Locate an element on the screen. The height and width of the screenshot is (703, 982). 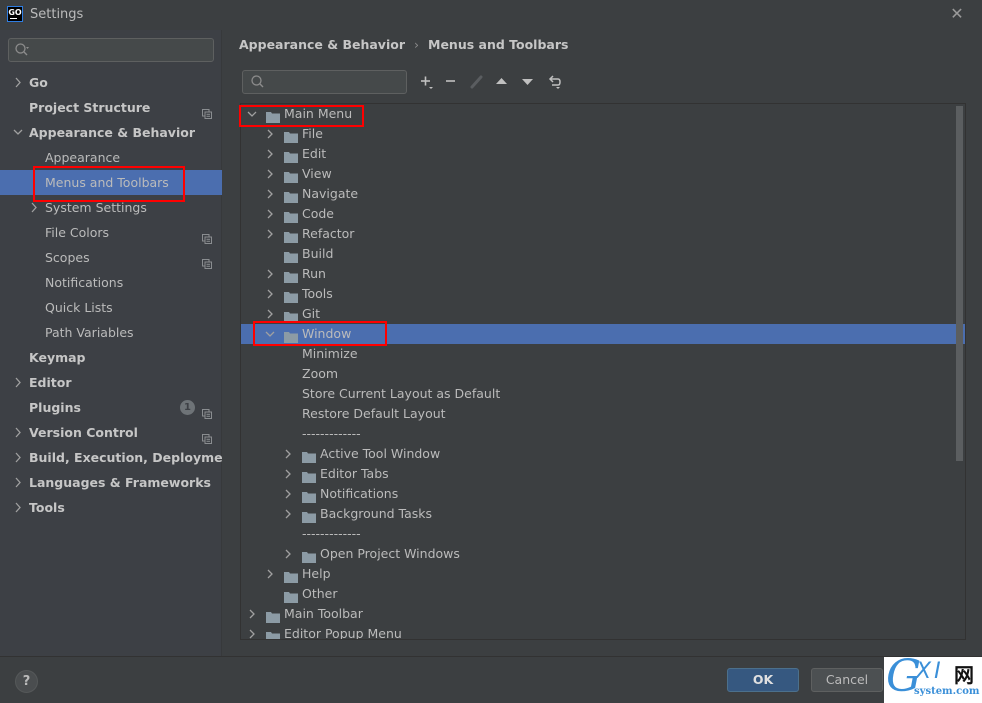
menu-tree-row: Run is located at coordinates (603, 274).